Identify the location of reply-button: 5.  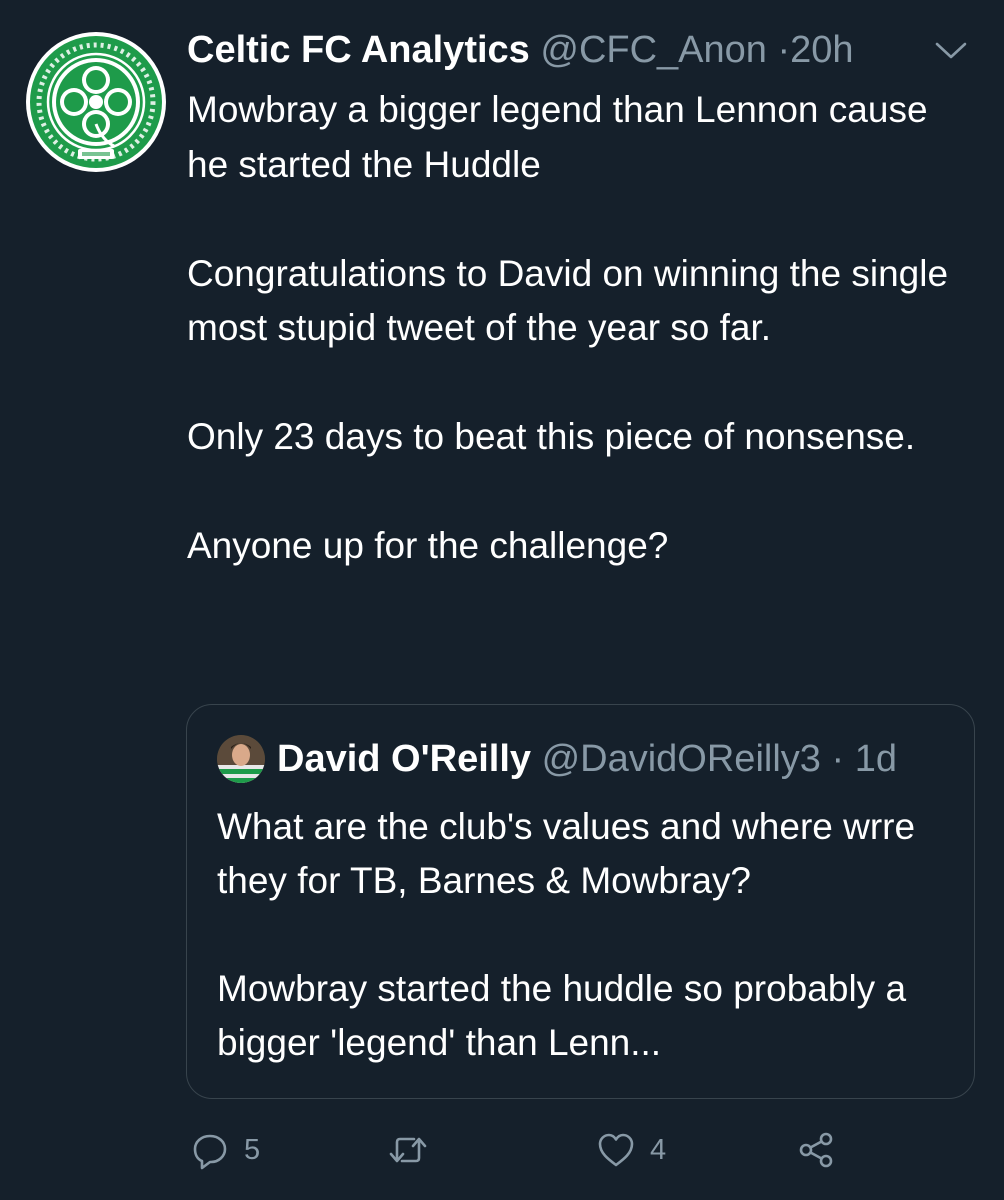
(225, 1150).